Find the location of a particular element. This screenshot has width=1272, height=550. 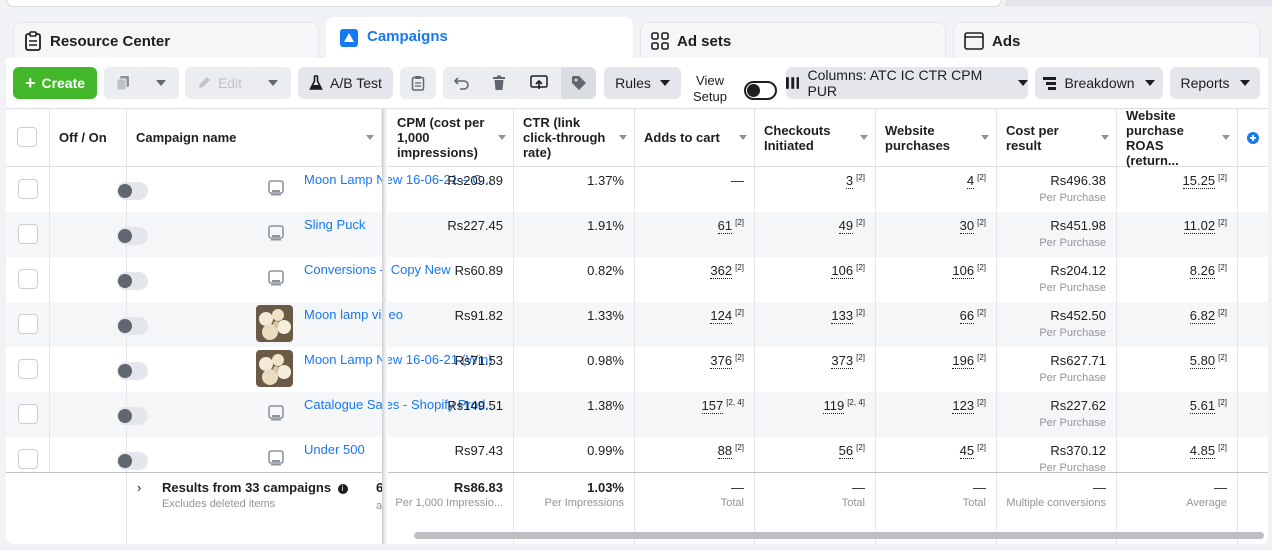

header-campaign-name: Campaign name is located at coordinates (254, 138).